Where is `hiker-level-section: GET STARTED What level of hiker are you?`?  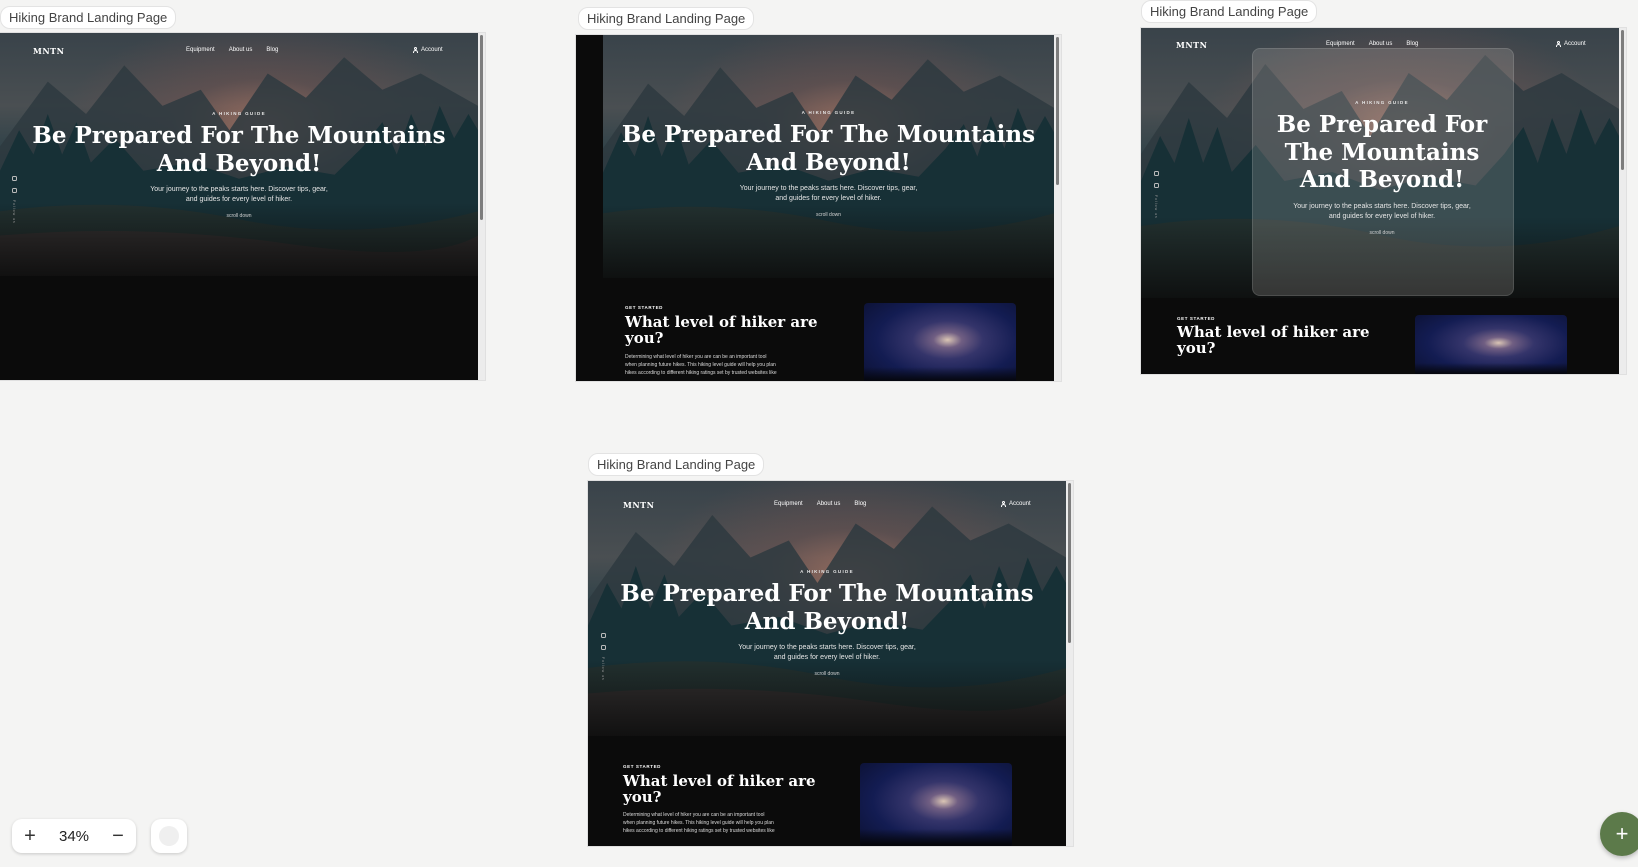
hiker-level-section: GET STARTED What level of hiker are you? is located at coordinates (1380, 336).